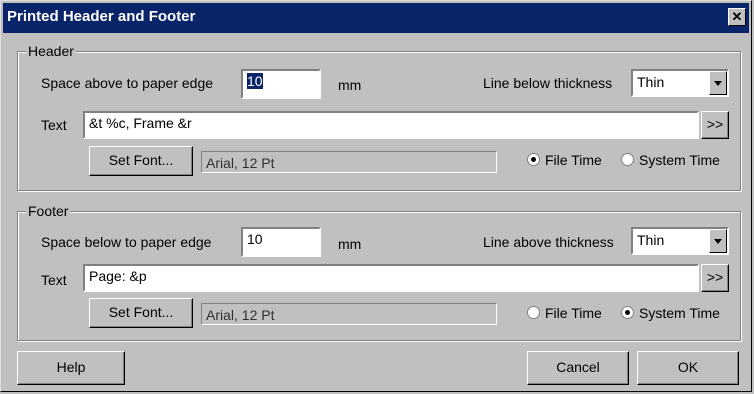  What do you see at coordinates (255, 239) in the screenshot?
I see `footer-space-value: 10` at bounding box center [255, 239].